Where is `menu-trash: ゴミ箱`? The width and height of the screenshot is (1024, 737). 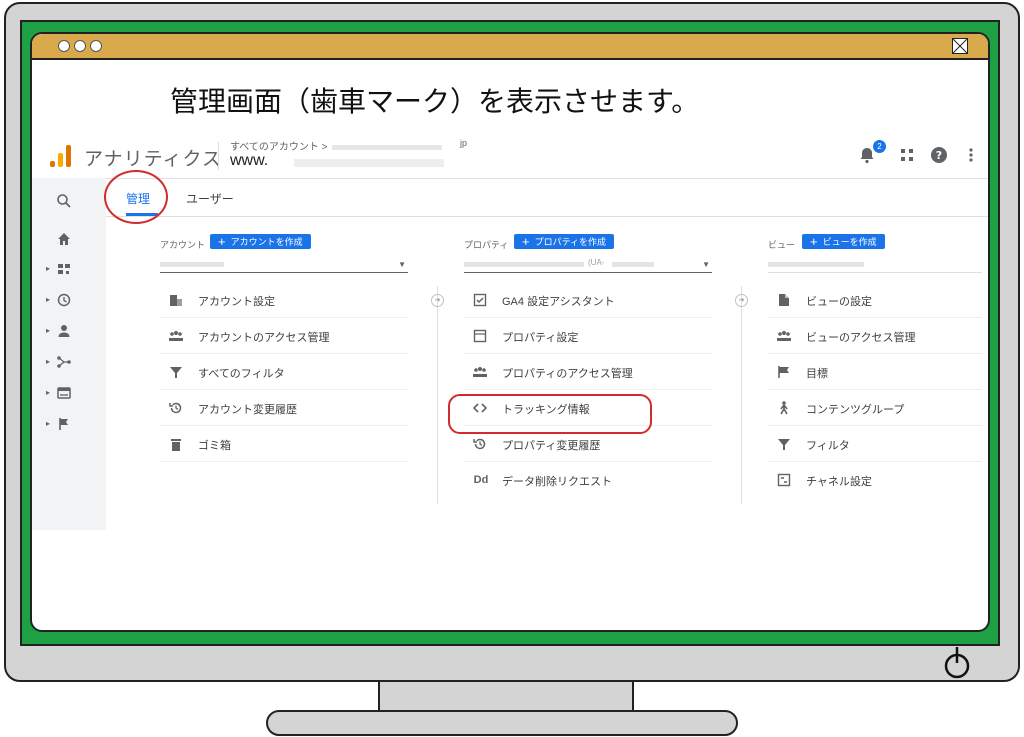 menu-trash: ゴミ箱 is located at coordinates (284, 444).